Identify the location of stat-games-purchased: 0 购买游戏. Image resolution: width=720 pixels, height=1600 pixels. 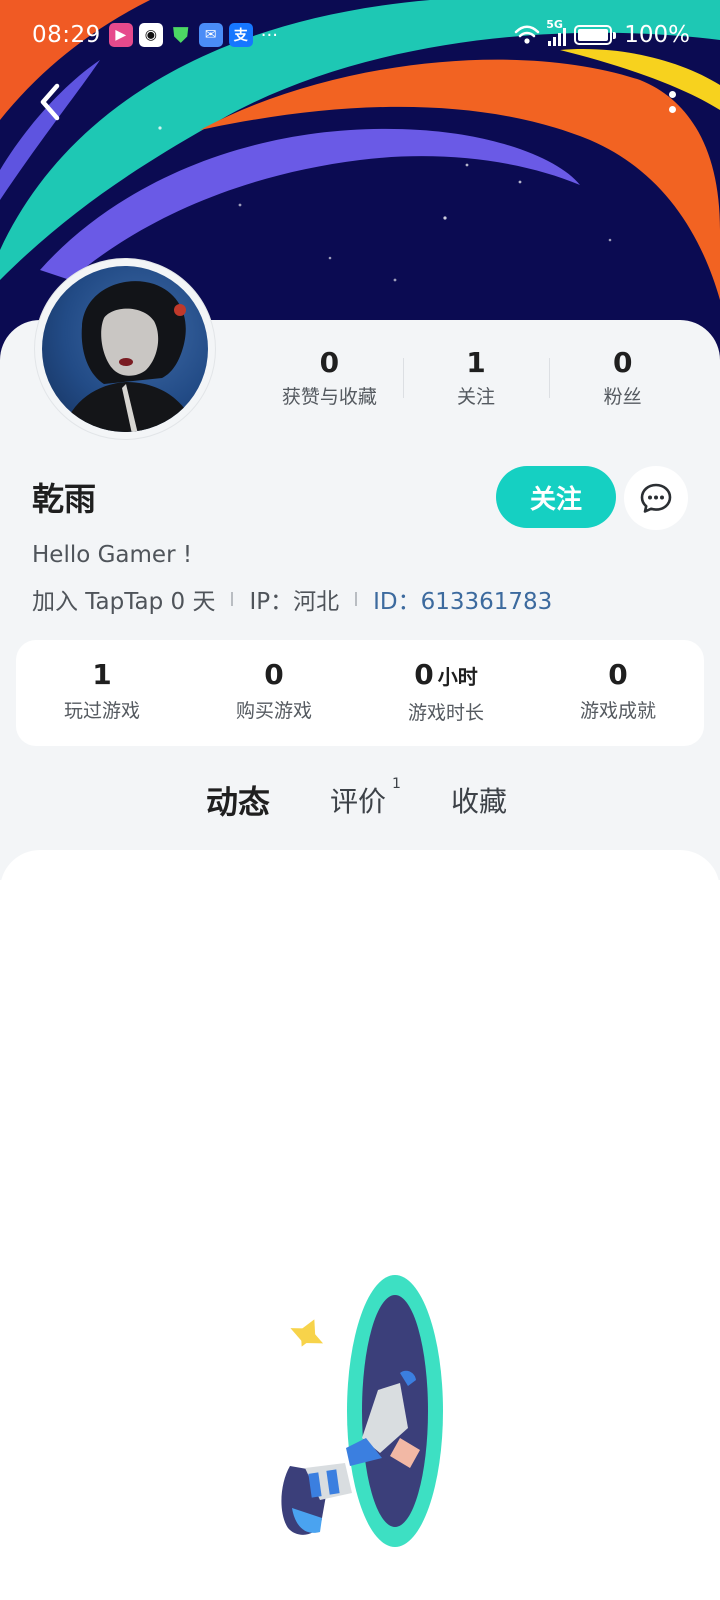
(274, 693).